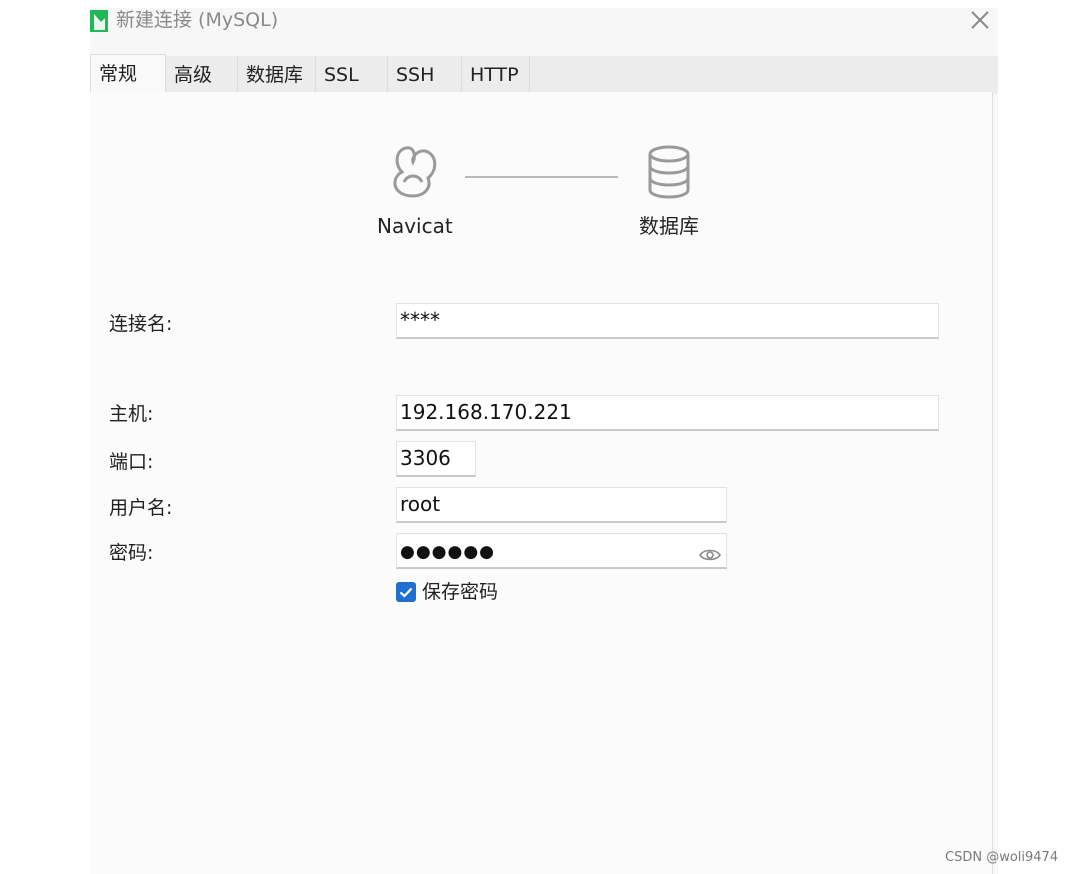  What do you see at coordinates (448, 552) in the screenshot?
I see `password-value: ●●●●●●` at bounding box center [448, 552].